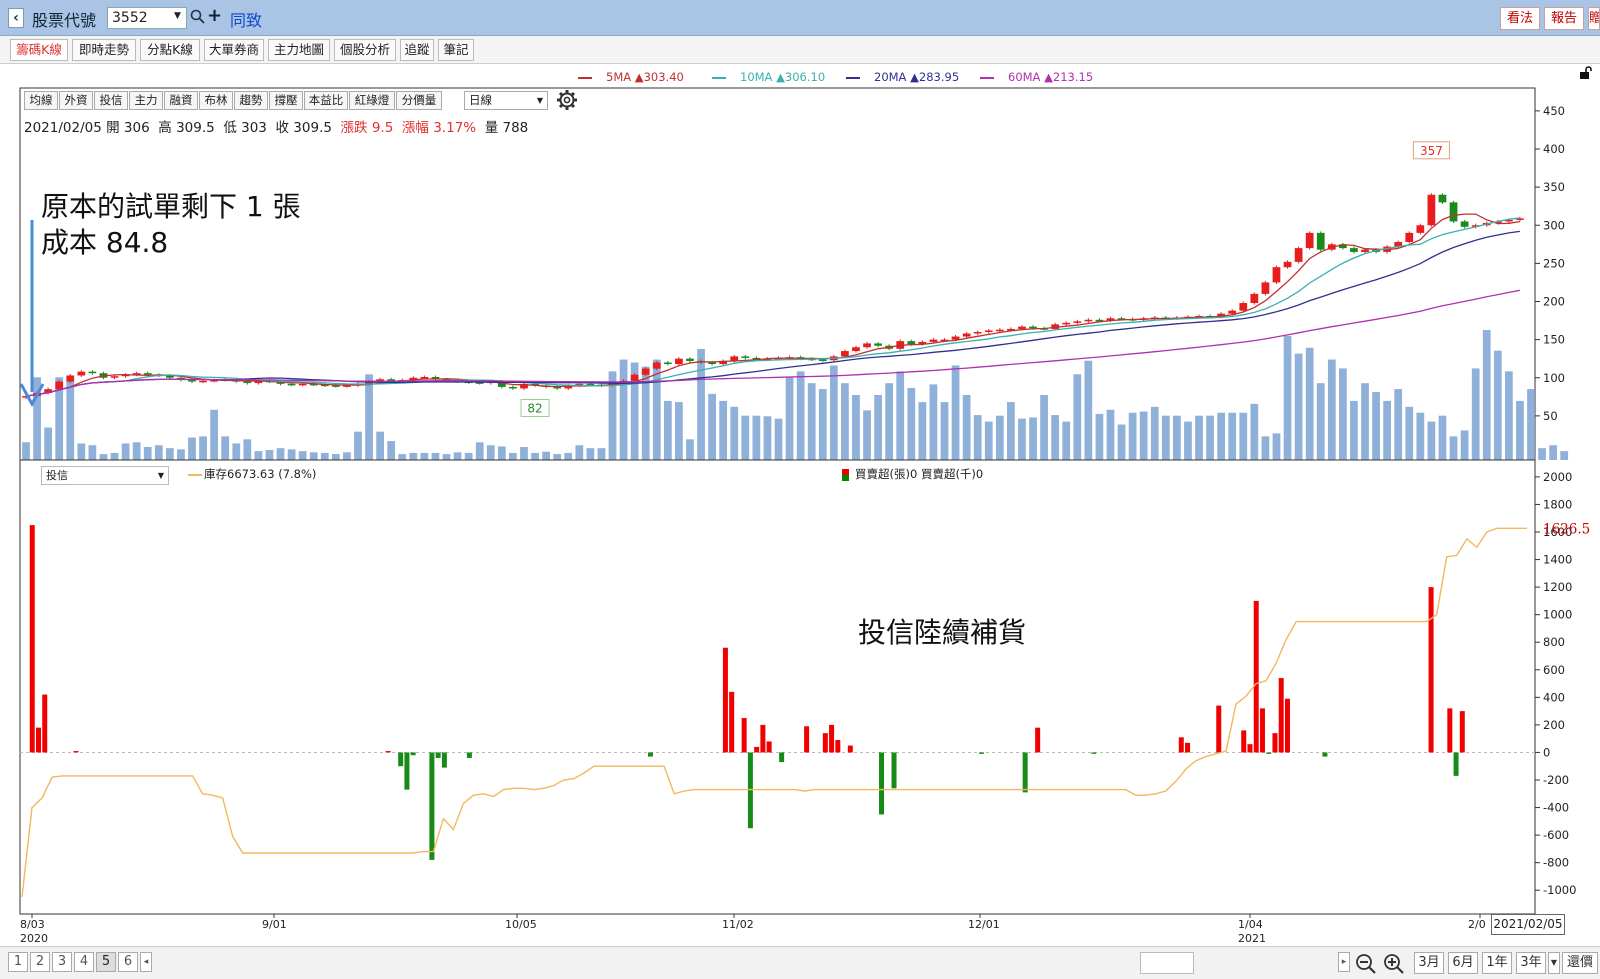 This screenshot has width=1600, height=979. What do you see at coordinates (252, 474) in the screenshot?
I see `inventory-legend: 庫存6673.63 (7.8%)` at bounding box center [252, 474].